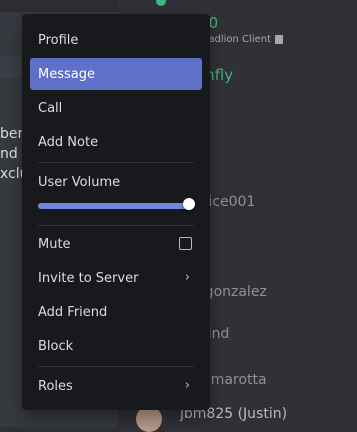 The width and height of the screenshot is (357, 432). What do you see at coordinates (189, 204) in the screenshot?
I see `user-volume-slider-handle` at bounding box center [189, 204].